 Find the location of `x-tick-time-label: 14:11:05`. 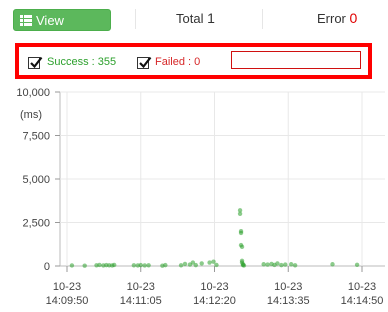

x-tick-time-label: 14:11:05 is located at coordinates (141, 301).